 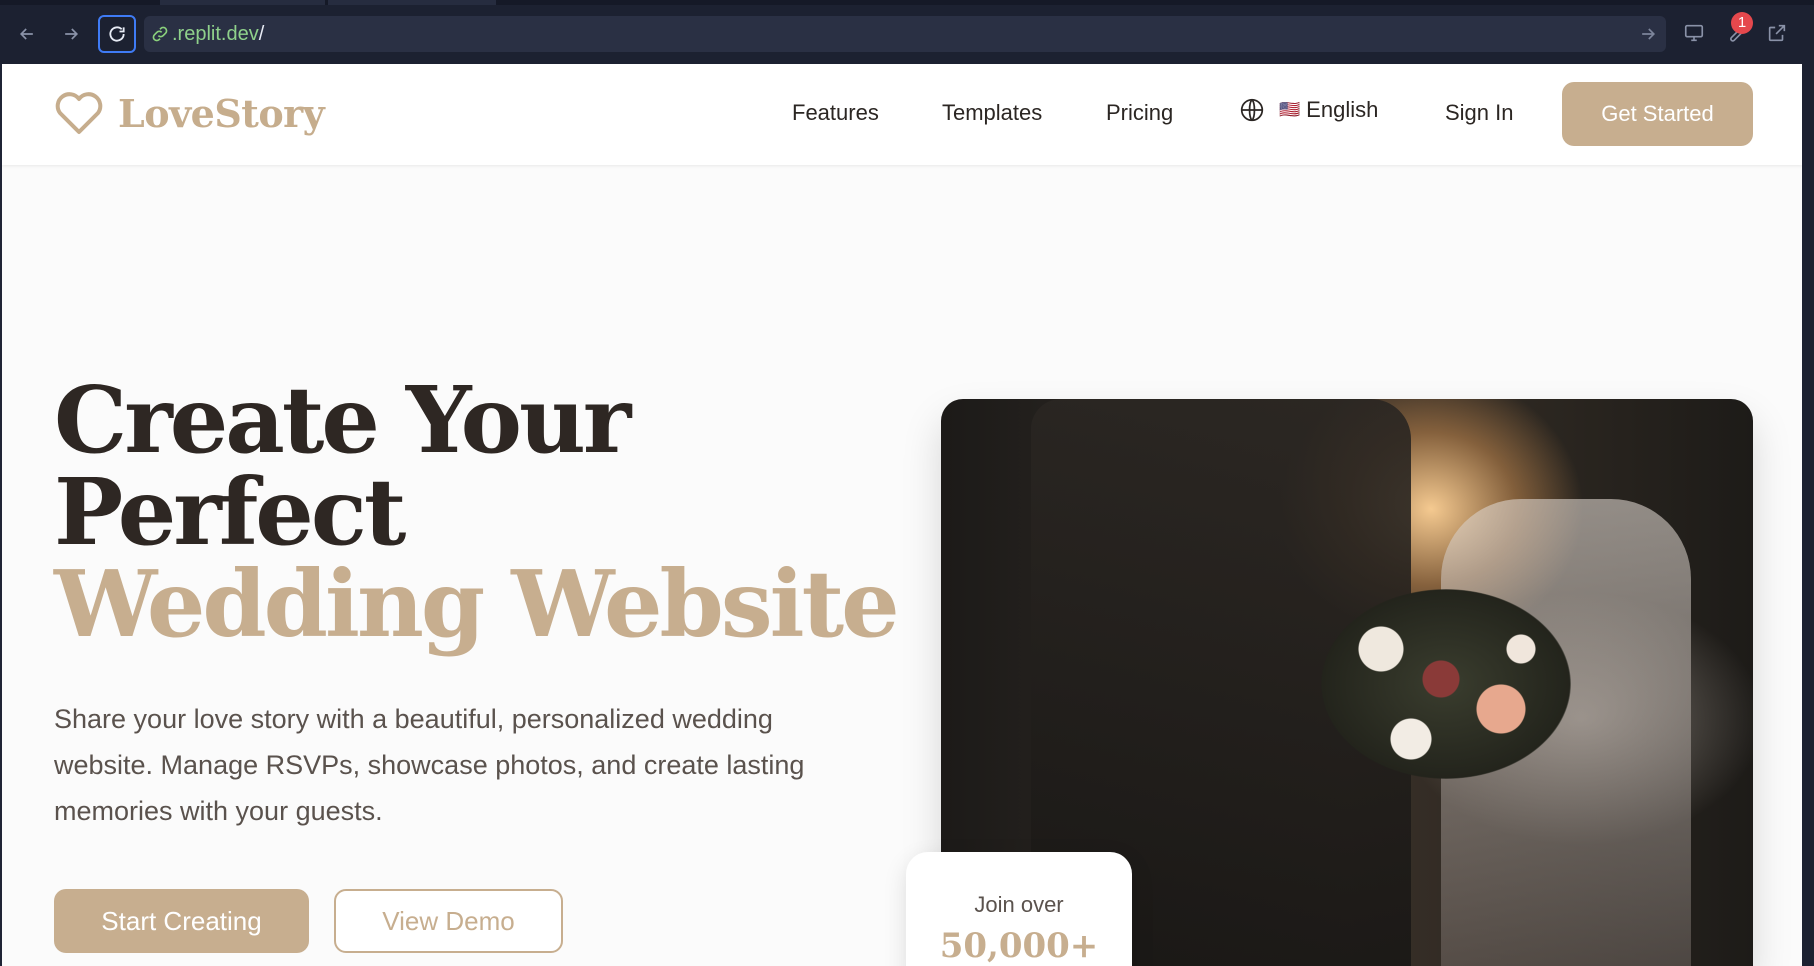 What do you see at coordinates (1657, 114) in the screenshot?
I see `get-started-button: Get Started` at bounding box center [1657, 114].